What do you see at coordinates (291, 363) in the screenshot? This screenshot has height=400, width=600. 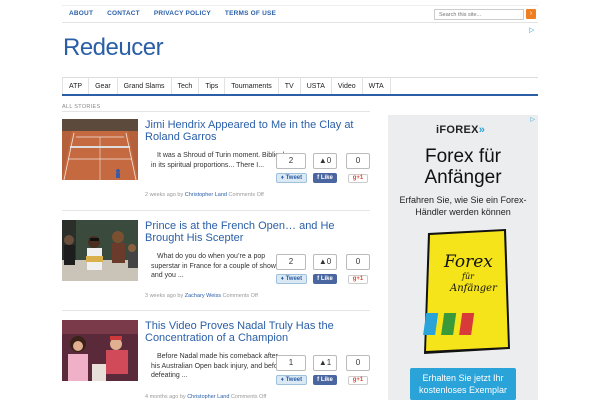 I see `tweet-count: 1` at bounding box center [291, 363].